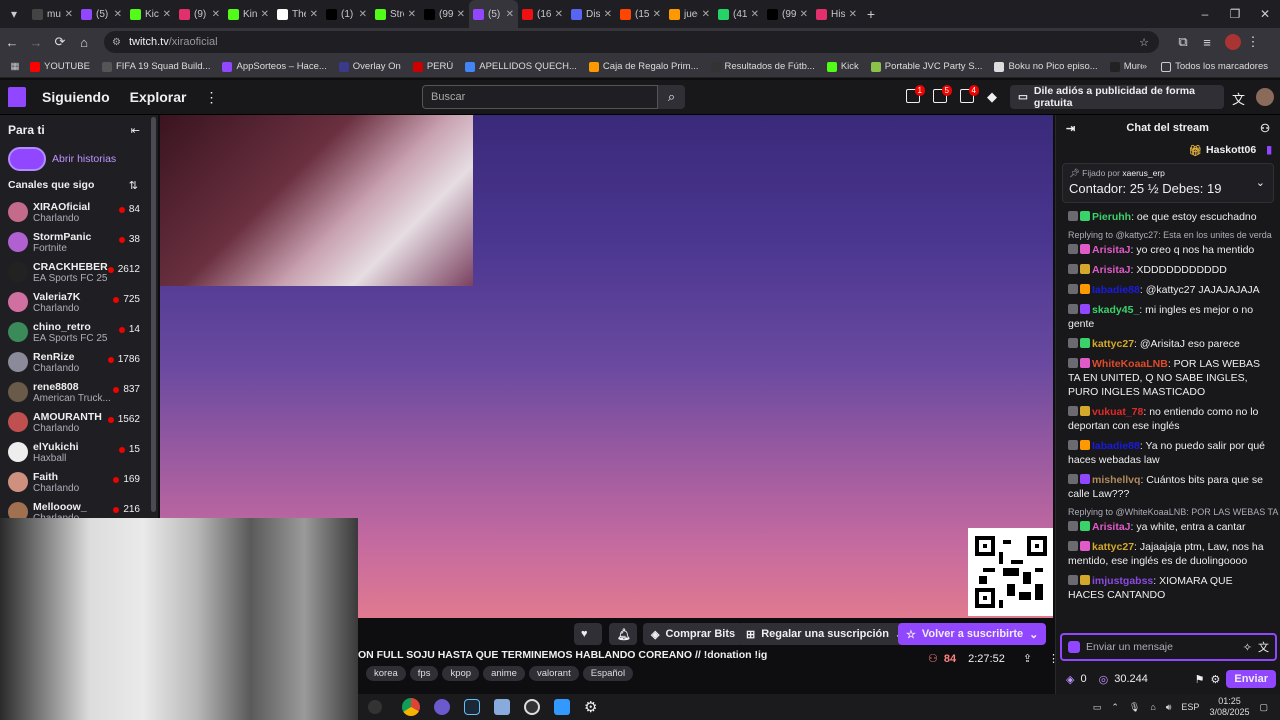 This screenshot has width=1280, height=720. I want to click on steam-icon, so click(472, 707).